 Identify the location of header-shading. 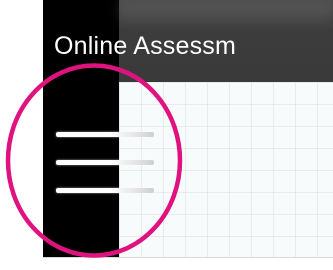
(226, 10).